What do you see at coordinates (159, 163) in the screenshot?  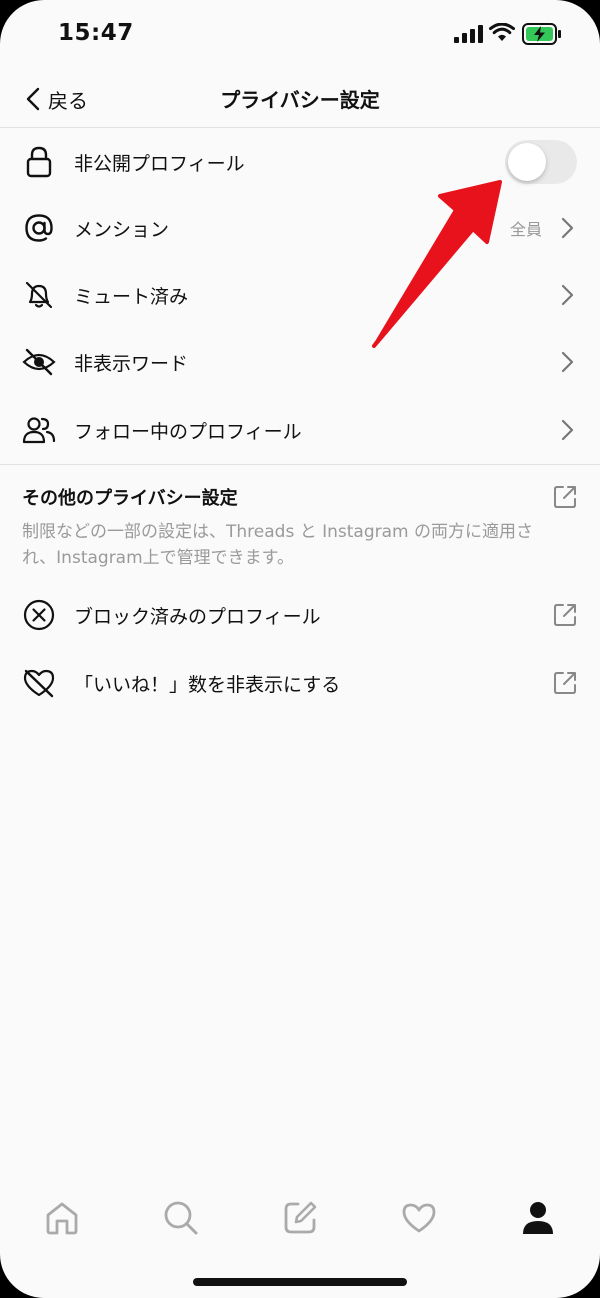 I see `private-profile-label: 非公開プロフィール` at bounding box center [159, 163].